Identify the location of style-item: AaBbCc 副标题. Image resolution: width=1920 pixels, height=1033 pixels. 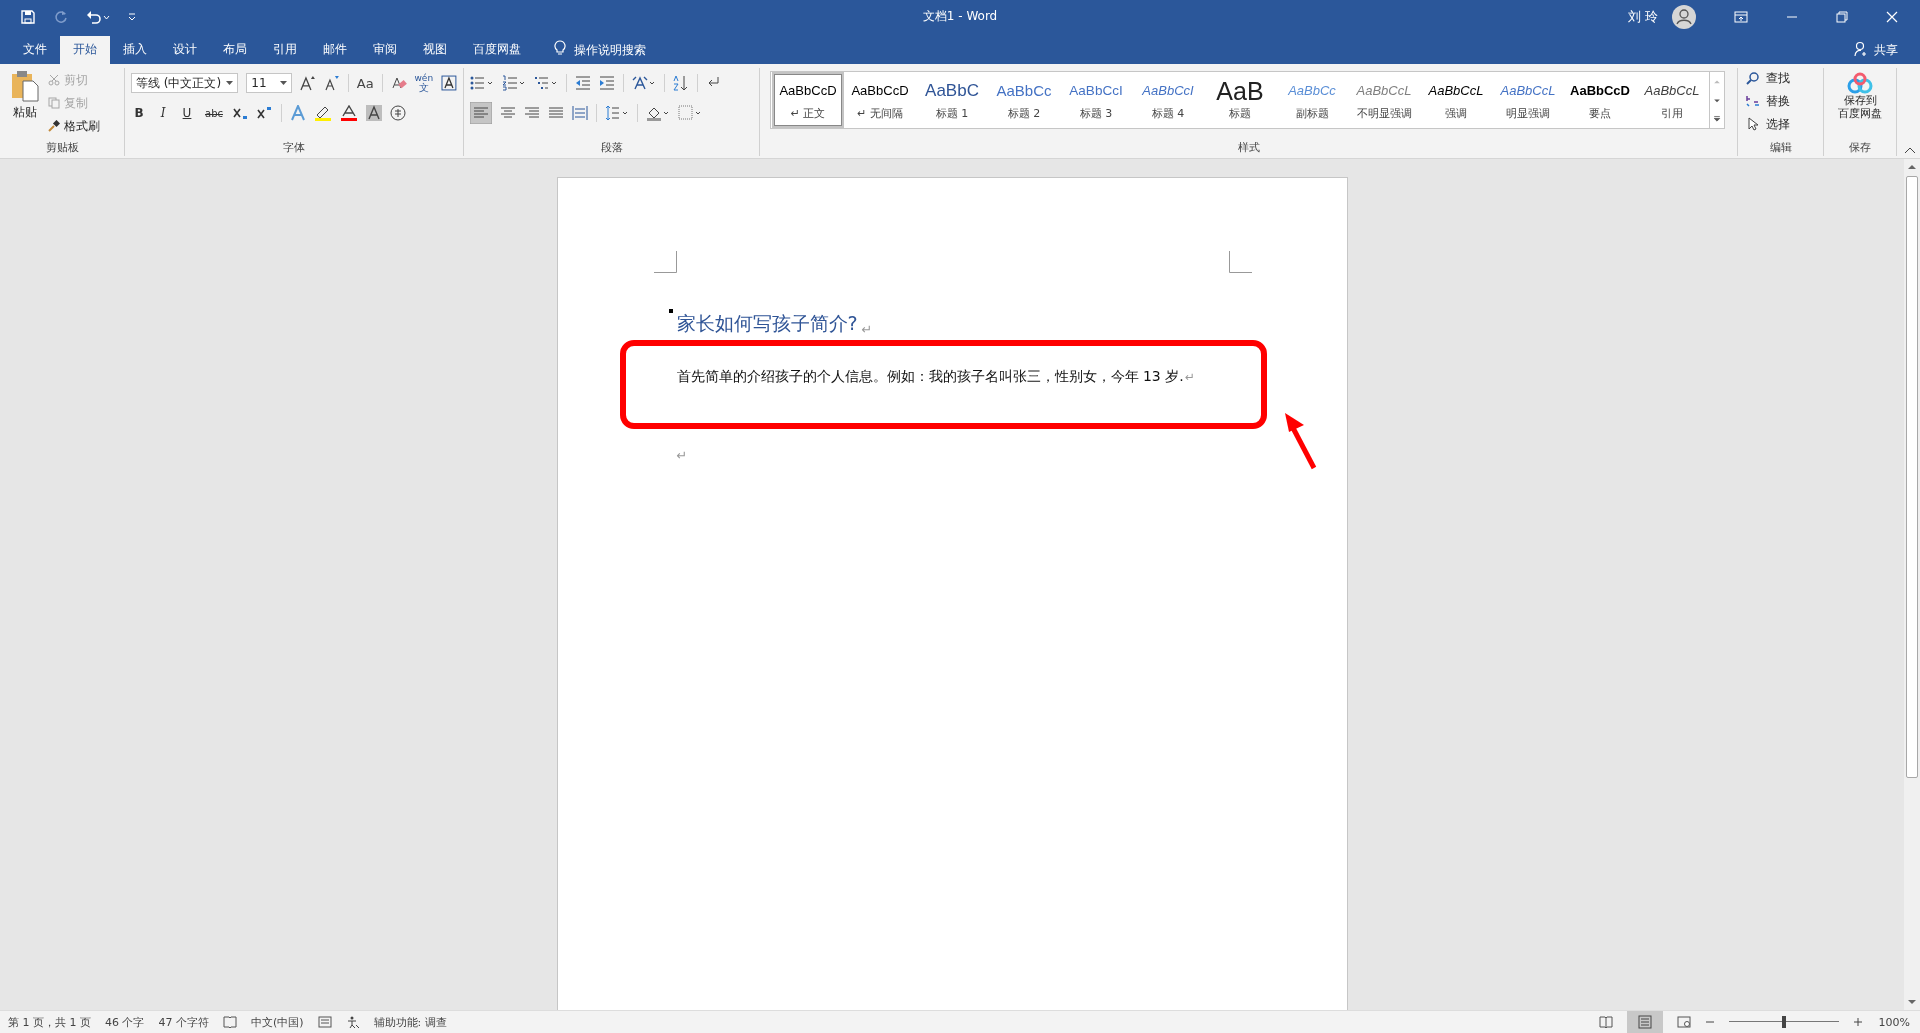
(1312, 100).